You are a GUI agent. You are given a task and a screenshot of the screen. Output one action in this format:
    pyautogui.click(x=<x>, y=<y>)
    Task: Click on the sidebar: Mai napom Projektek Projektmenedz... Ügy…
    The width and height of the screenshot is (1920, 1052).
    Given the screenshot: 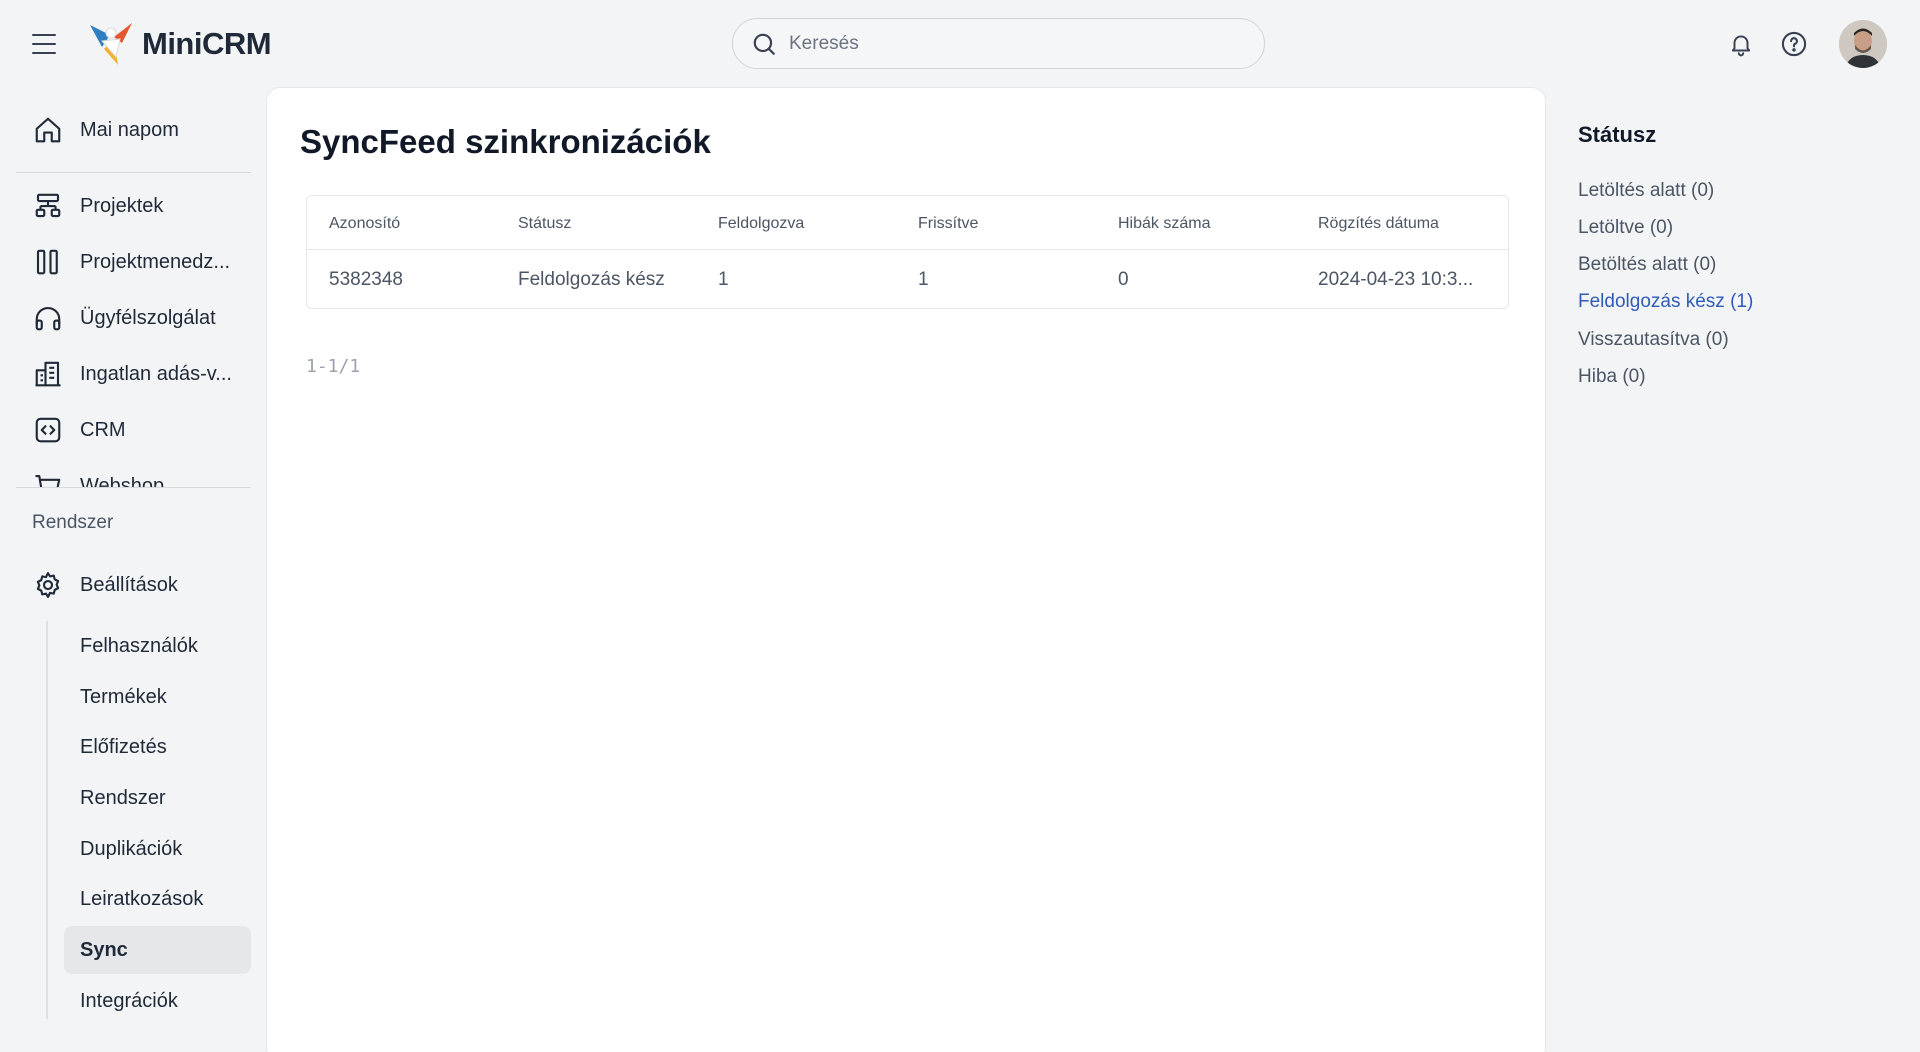 What is the action you would take?
    pyautogui.click(x=133, y=570)
    